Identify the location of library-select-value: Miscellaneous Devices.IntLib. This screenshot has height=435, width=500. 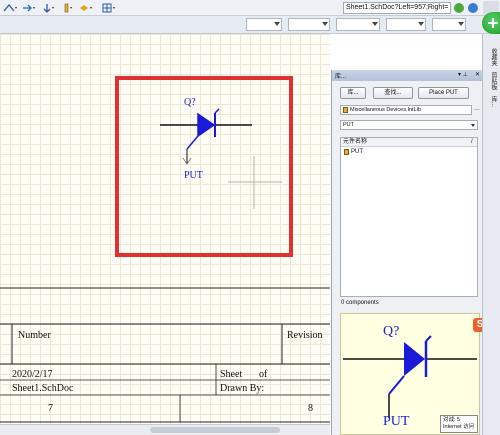
(385, 110).